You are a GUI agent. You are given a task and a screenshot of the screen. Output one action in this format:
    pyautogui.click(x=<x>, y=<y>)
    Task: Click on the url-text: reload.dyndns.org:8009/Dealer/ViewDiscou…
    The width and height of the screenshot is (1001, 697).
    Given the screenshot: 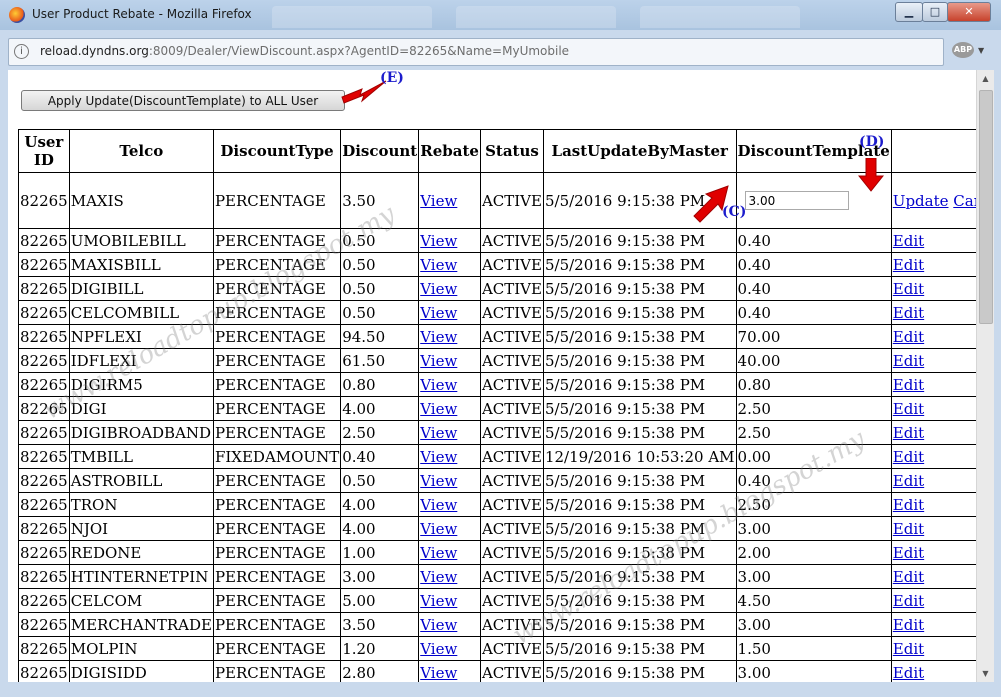 What is the action you would take?
    pyautogui.click(x=304, y=51)
    